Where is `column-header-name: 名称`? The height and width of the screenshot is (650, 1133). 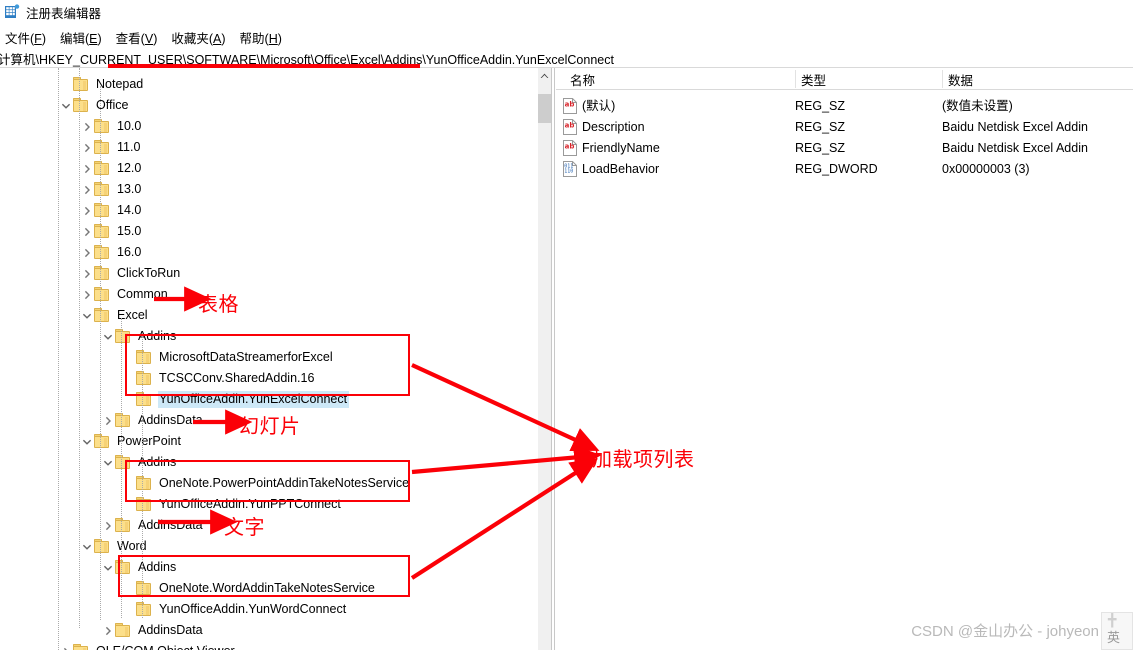
column-header-name: 名称 is located at coordinates (679, 79).